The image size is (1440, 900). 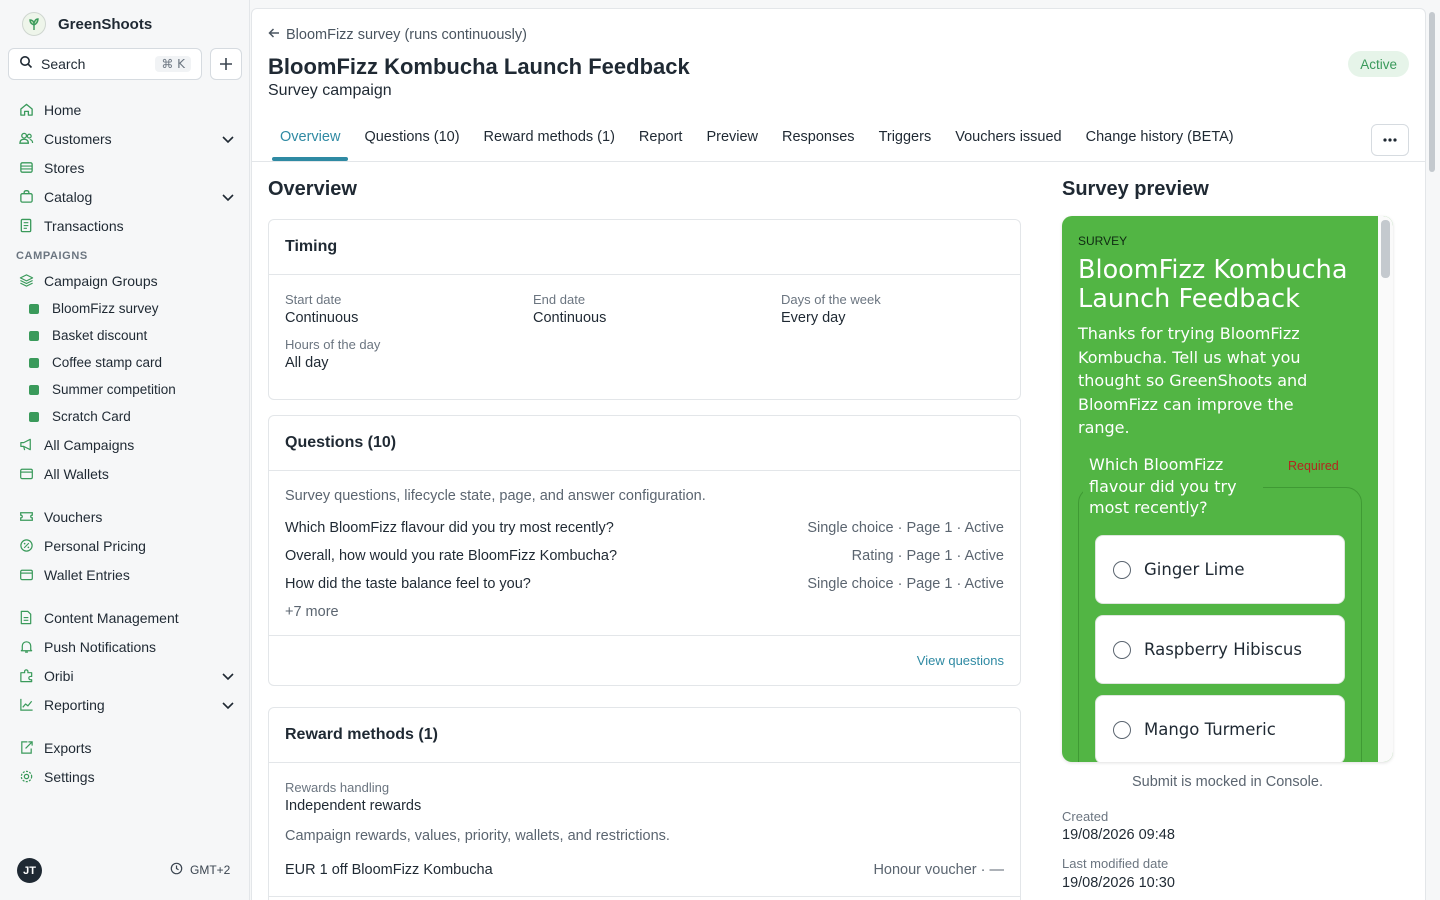 What do you see at coordinates (125, 444) in the screenshot?
I see `nav-all-campaigns: All Campaigns` at bounding box center [125, 444].